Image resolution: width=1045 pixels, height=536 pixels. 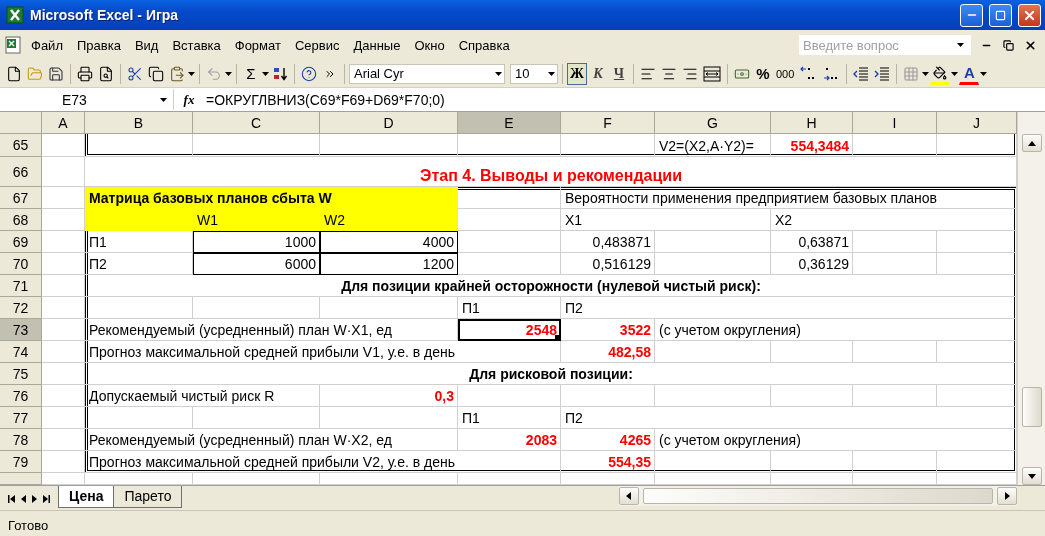 What do you see at coordinates (427, 73) in the screenshot?
I see `font-field: Arial Cyr` at bounding box center [427, 73].